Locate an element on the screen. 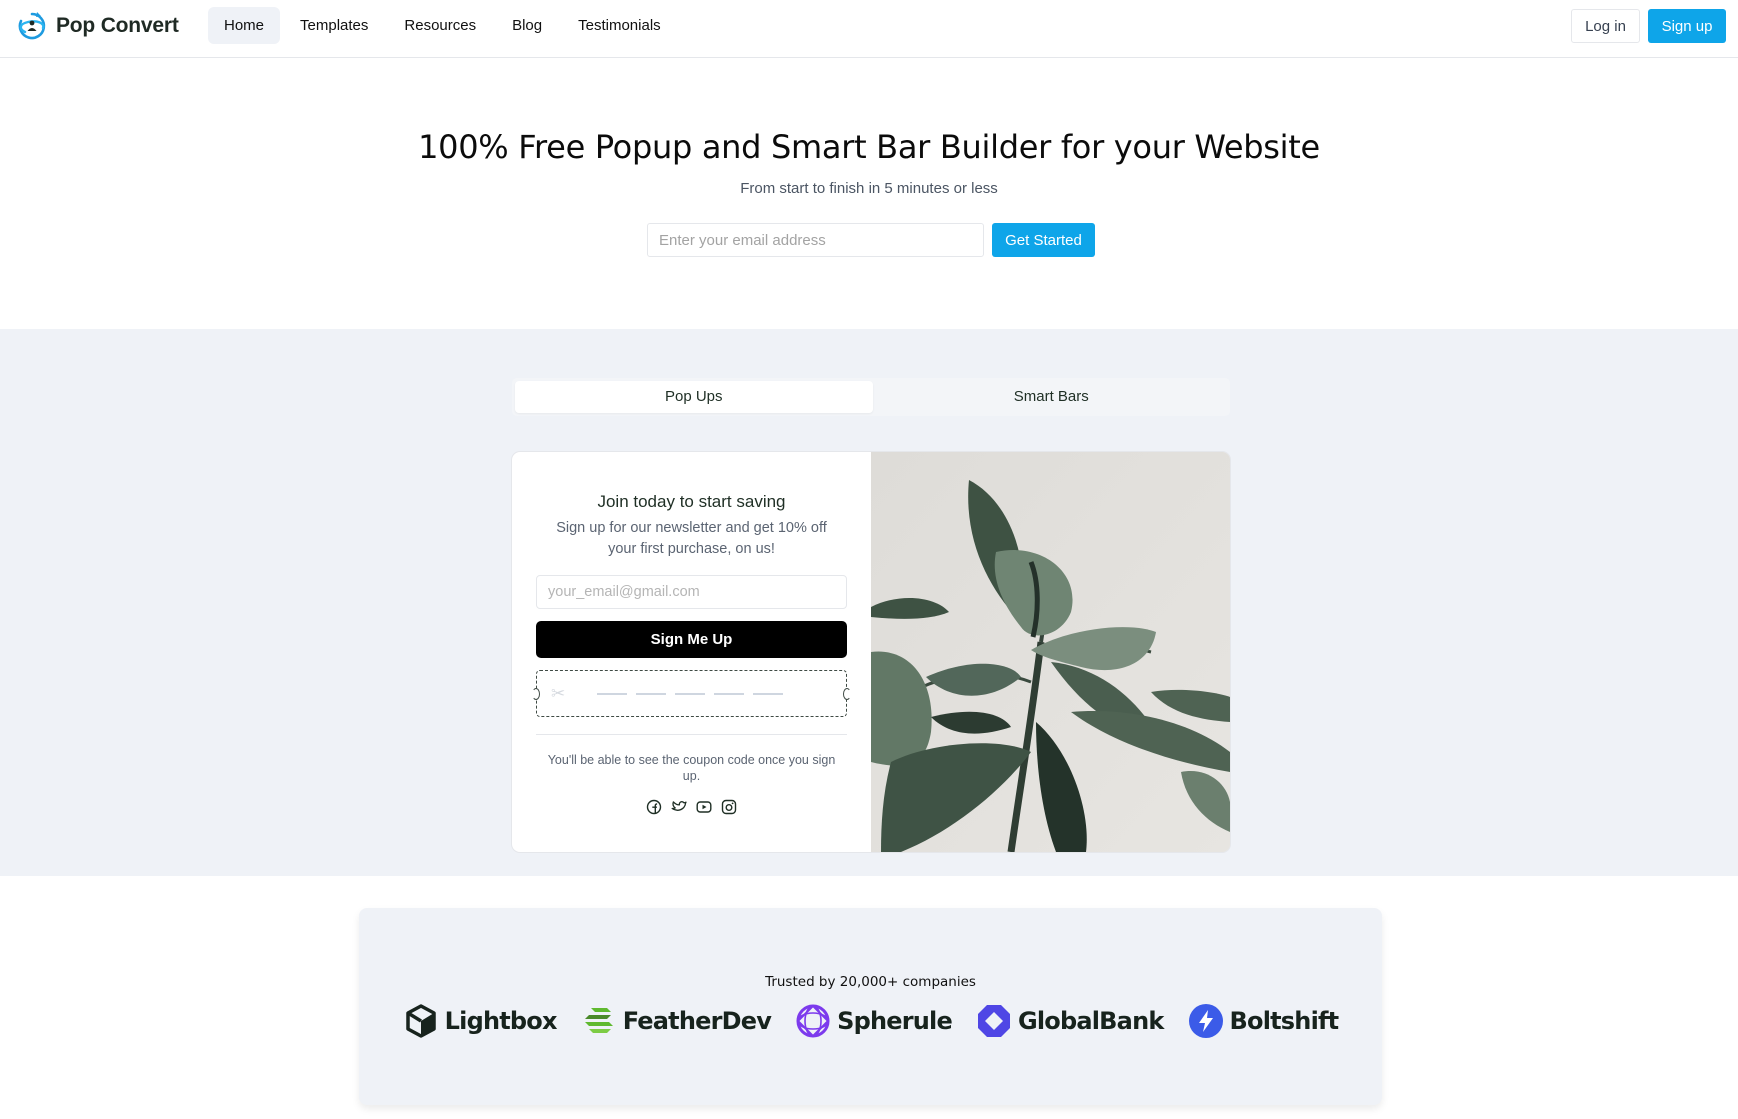  showcase-tabs: Pop Ups Smart Bars is located at coordinates (871, 397).